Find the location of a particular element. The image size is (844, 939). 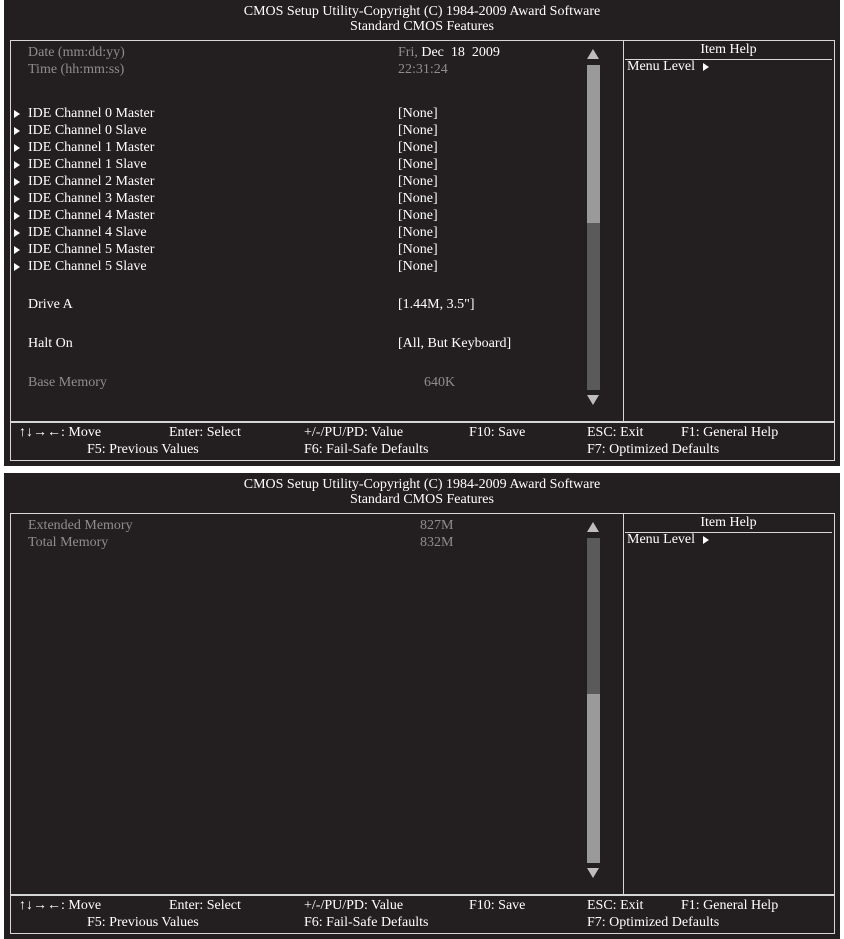

setting-label: IDE Channel 4 Master is located at coordinates (91, 215).